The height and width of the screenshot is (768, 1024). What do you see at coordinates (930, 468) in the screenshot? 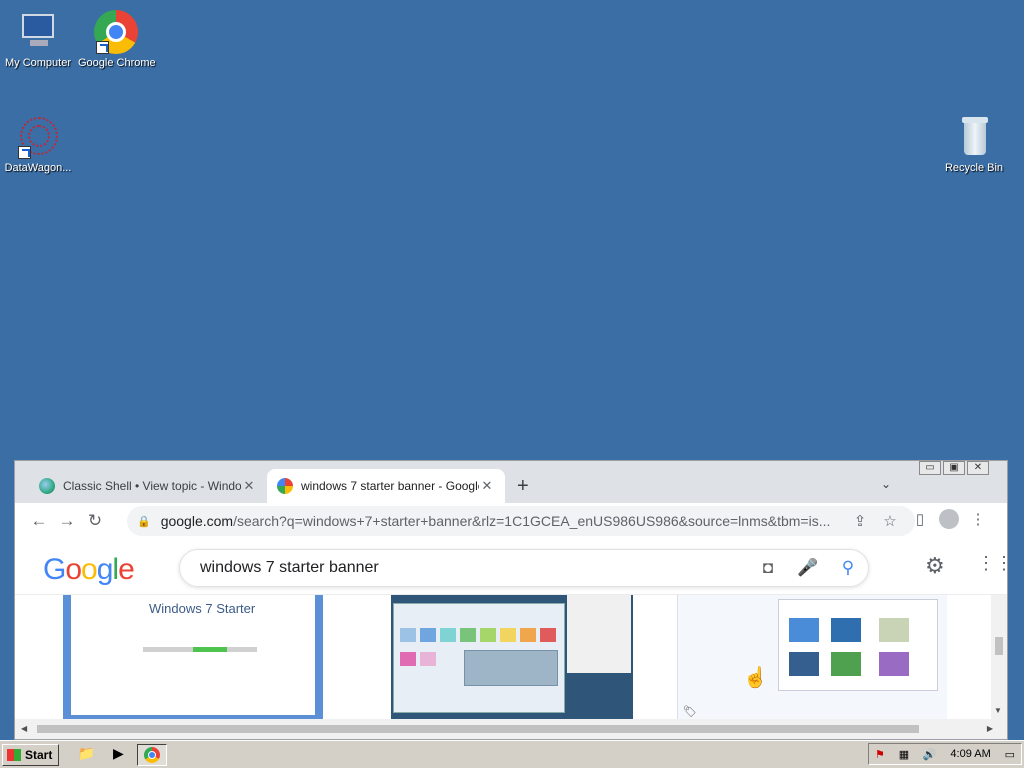
I see `minimize-button: ▭` at bounding box center [930, 468].